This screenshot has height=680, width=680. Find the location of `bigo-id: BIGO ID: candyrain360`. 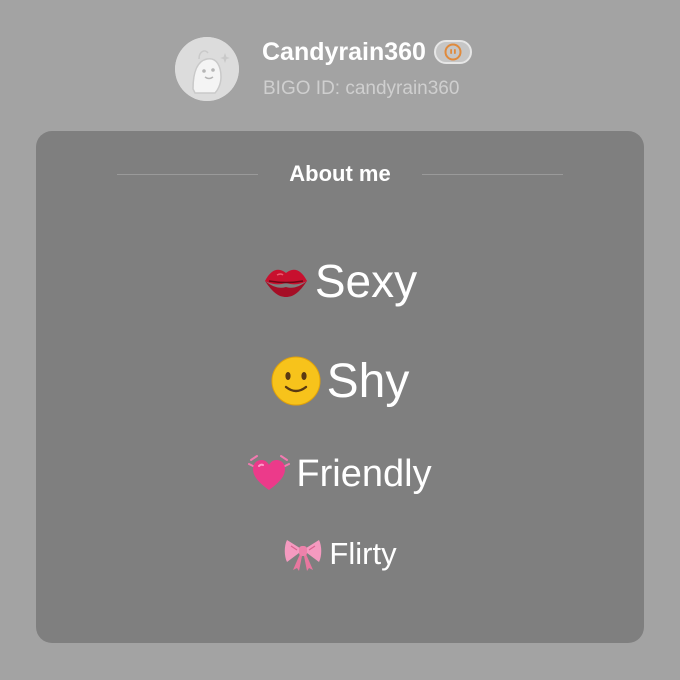

bigo-id: BIGO ID: candyrain360 is located at coordinates (361, 88).